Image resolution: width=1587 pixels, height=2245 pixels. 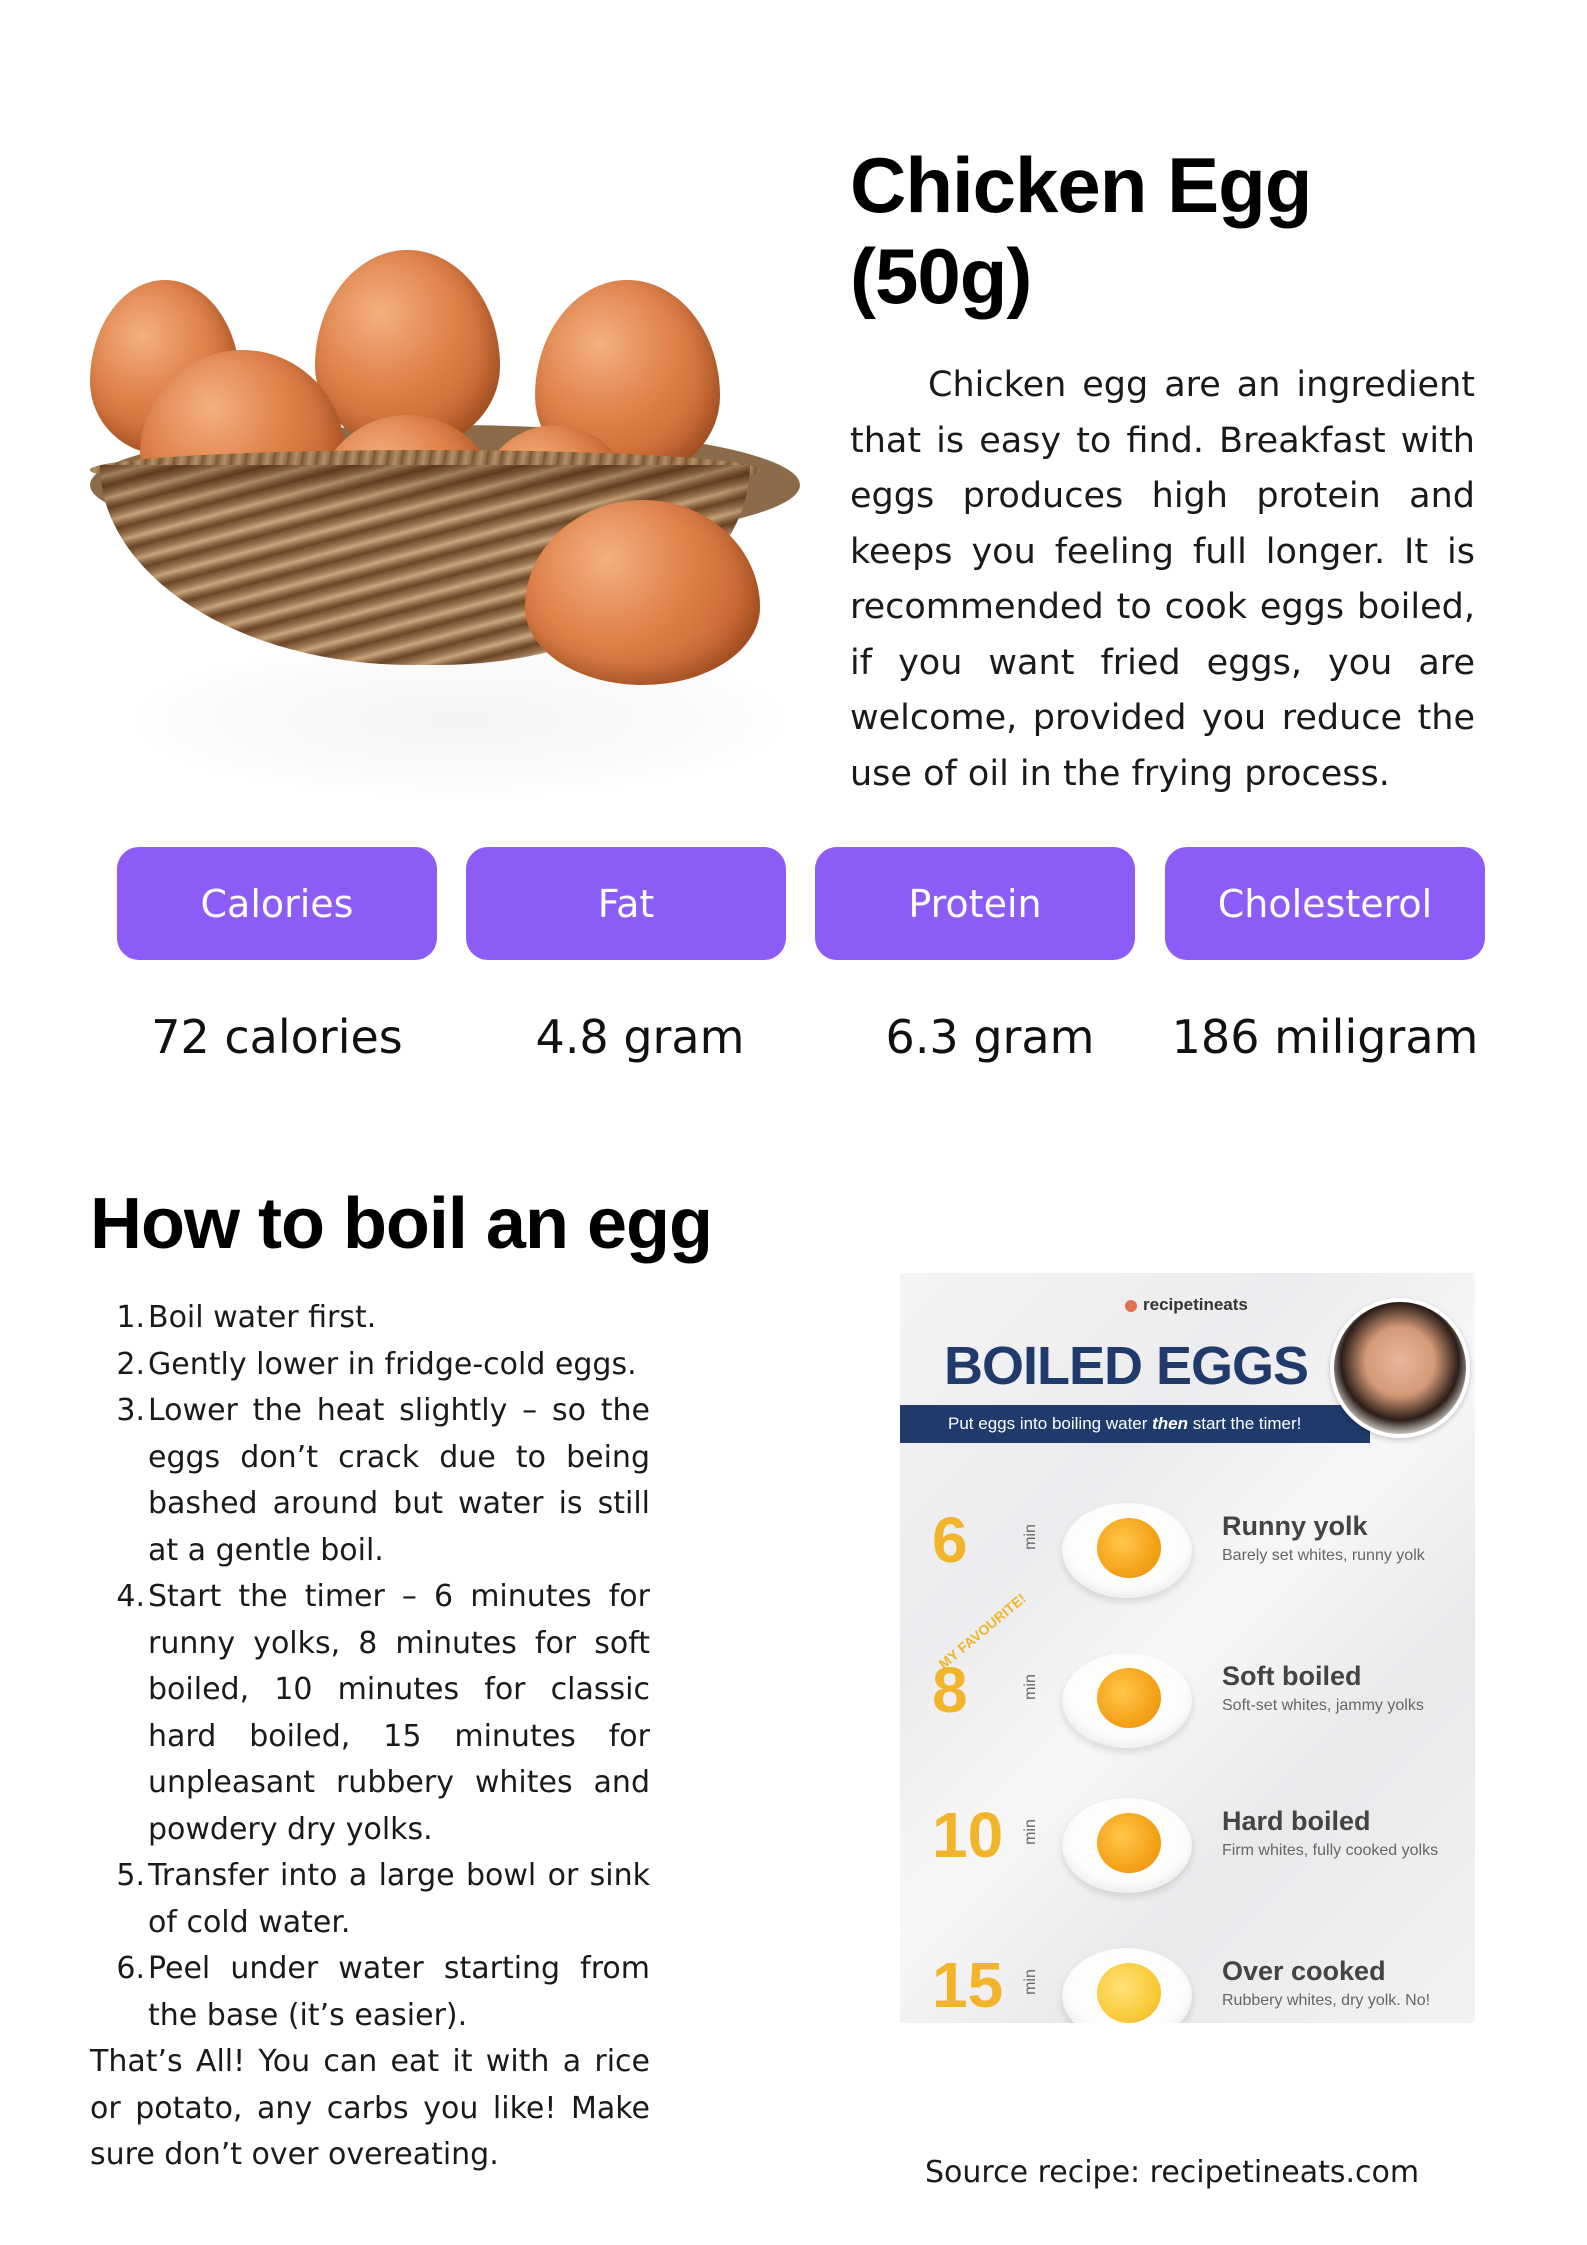 I want to click on brand-name: recipetineats, so click(x=1195, y=1304).